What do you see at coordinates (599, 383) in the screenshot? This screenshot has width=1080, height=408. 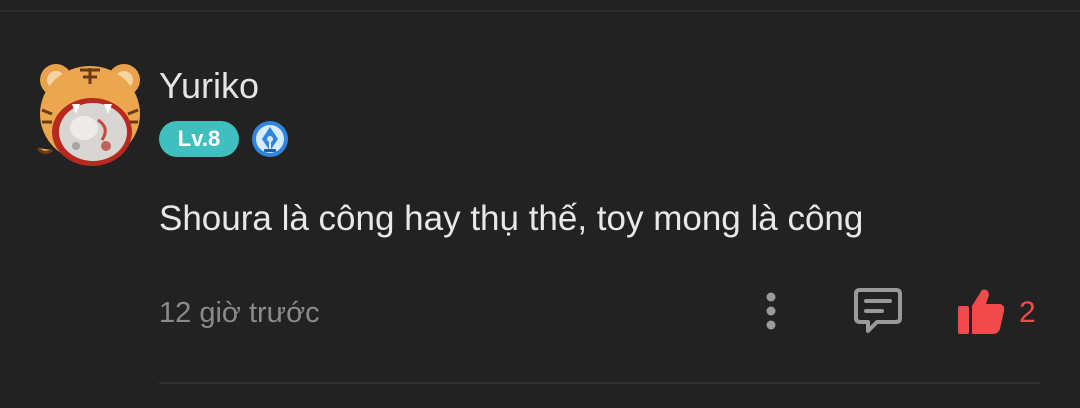 I see `bottom-divider` at bounding box center [599, 383].